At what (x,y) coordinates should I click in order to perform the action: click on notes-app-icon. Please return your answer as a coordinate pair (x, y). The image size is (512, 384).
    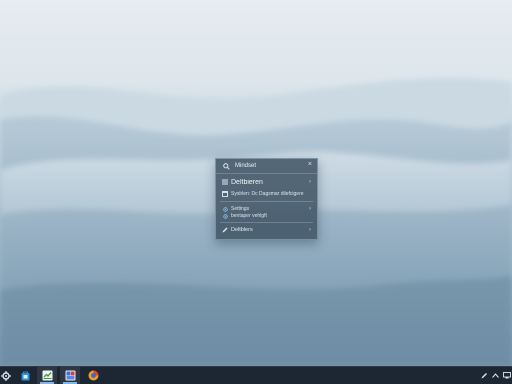
    Looking at the image, I should click on (47, 375).